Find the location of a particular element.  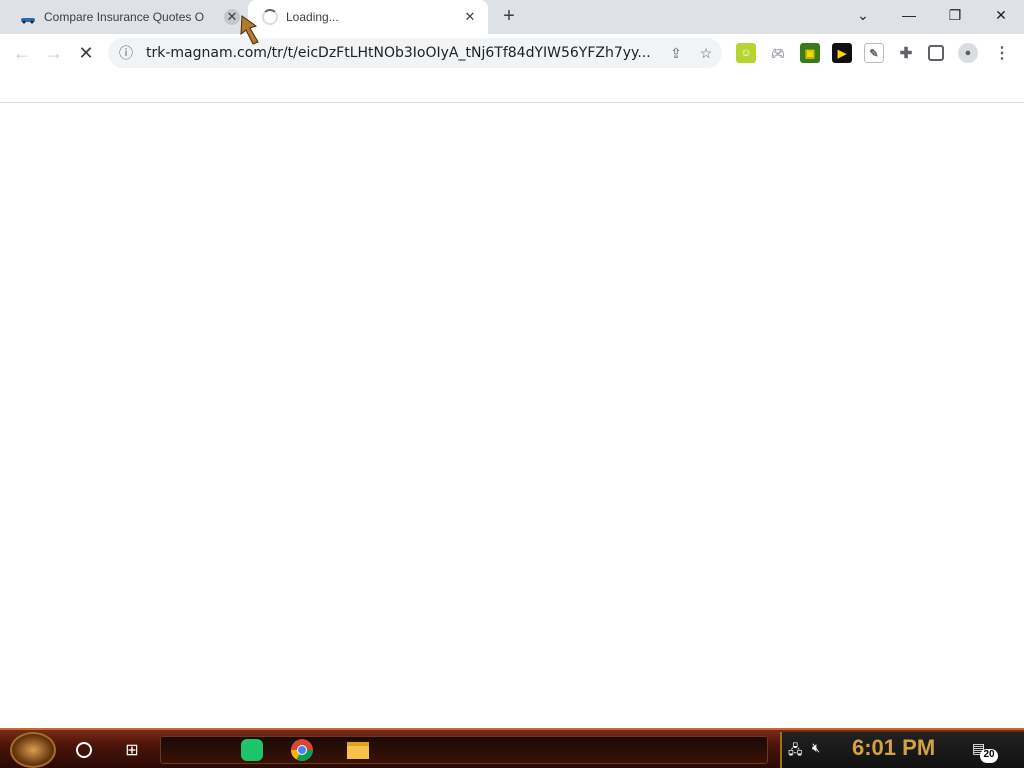

close-window-button: ✕ is located at coordinates (1001, 15).